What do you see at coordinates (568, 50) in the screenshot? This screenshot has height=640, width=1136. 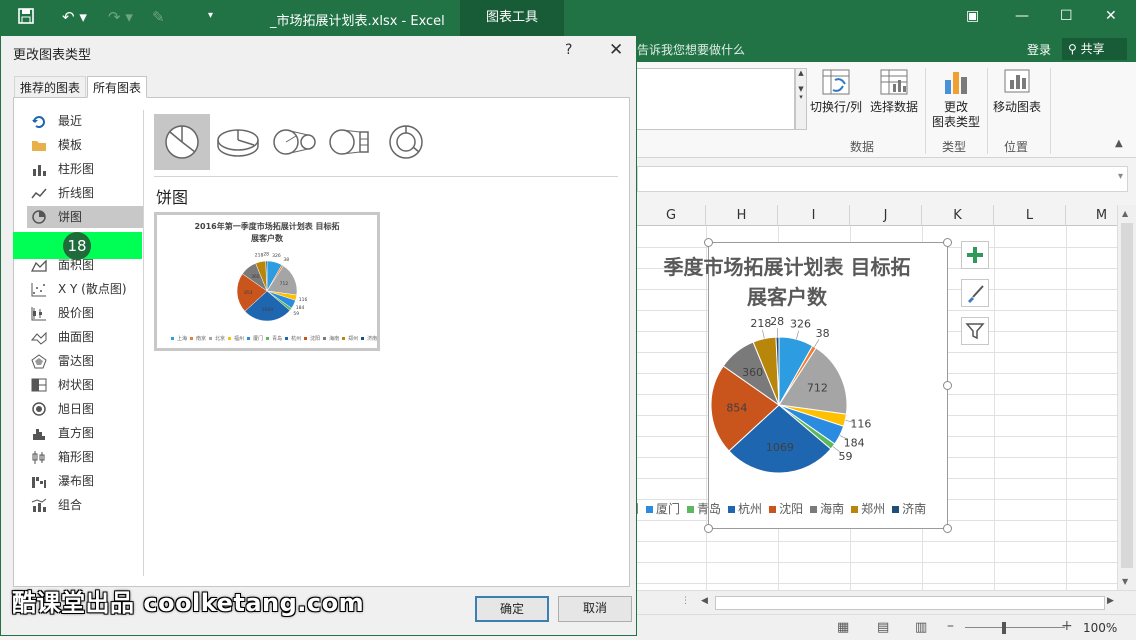 I see `help-button: ?` at bounding box center [568, 50].